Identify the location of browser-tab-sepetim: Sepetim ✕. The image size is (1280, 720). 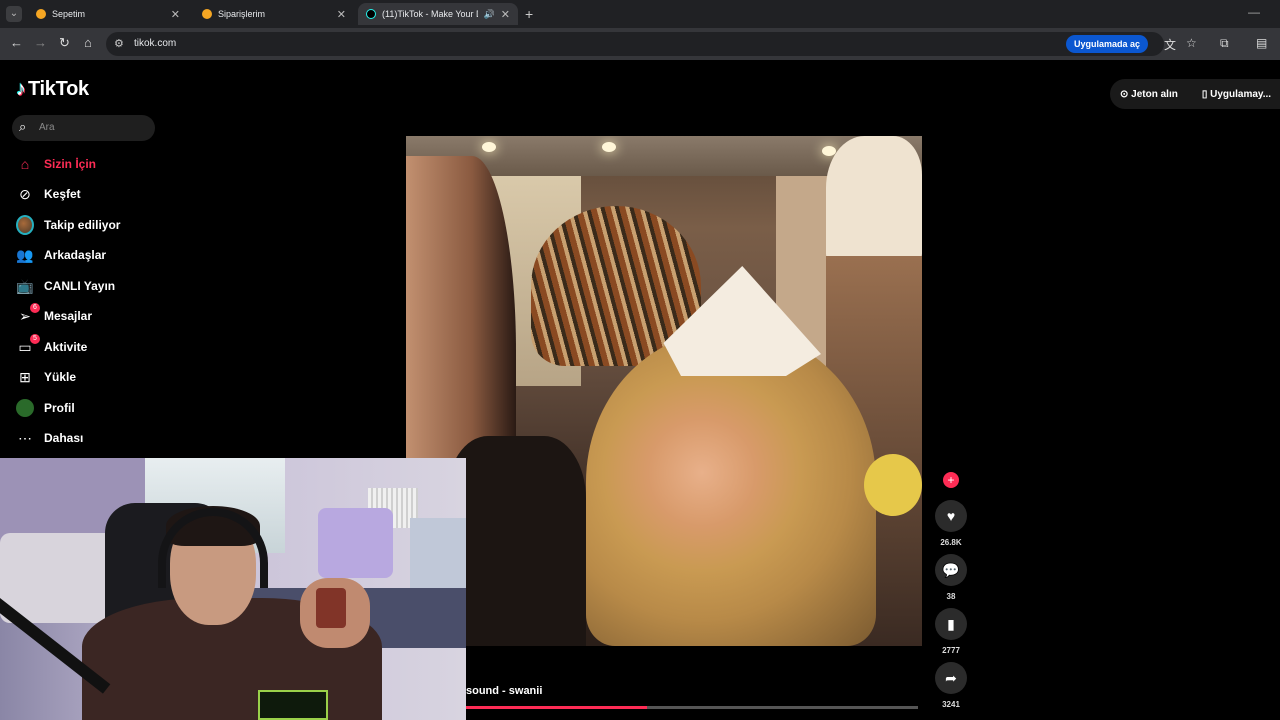
(108, 14).